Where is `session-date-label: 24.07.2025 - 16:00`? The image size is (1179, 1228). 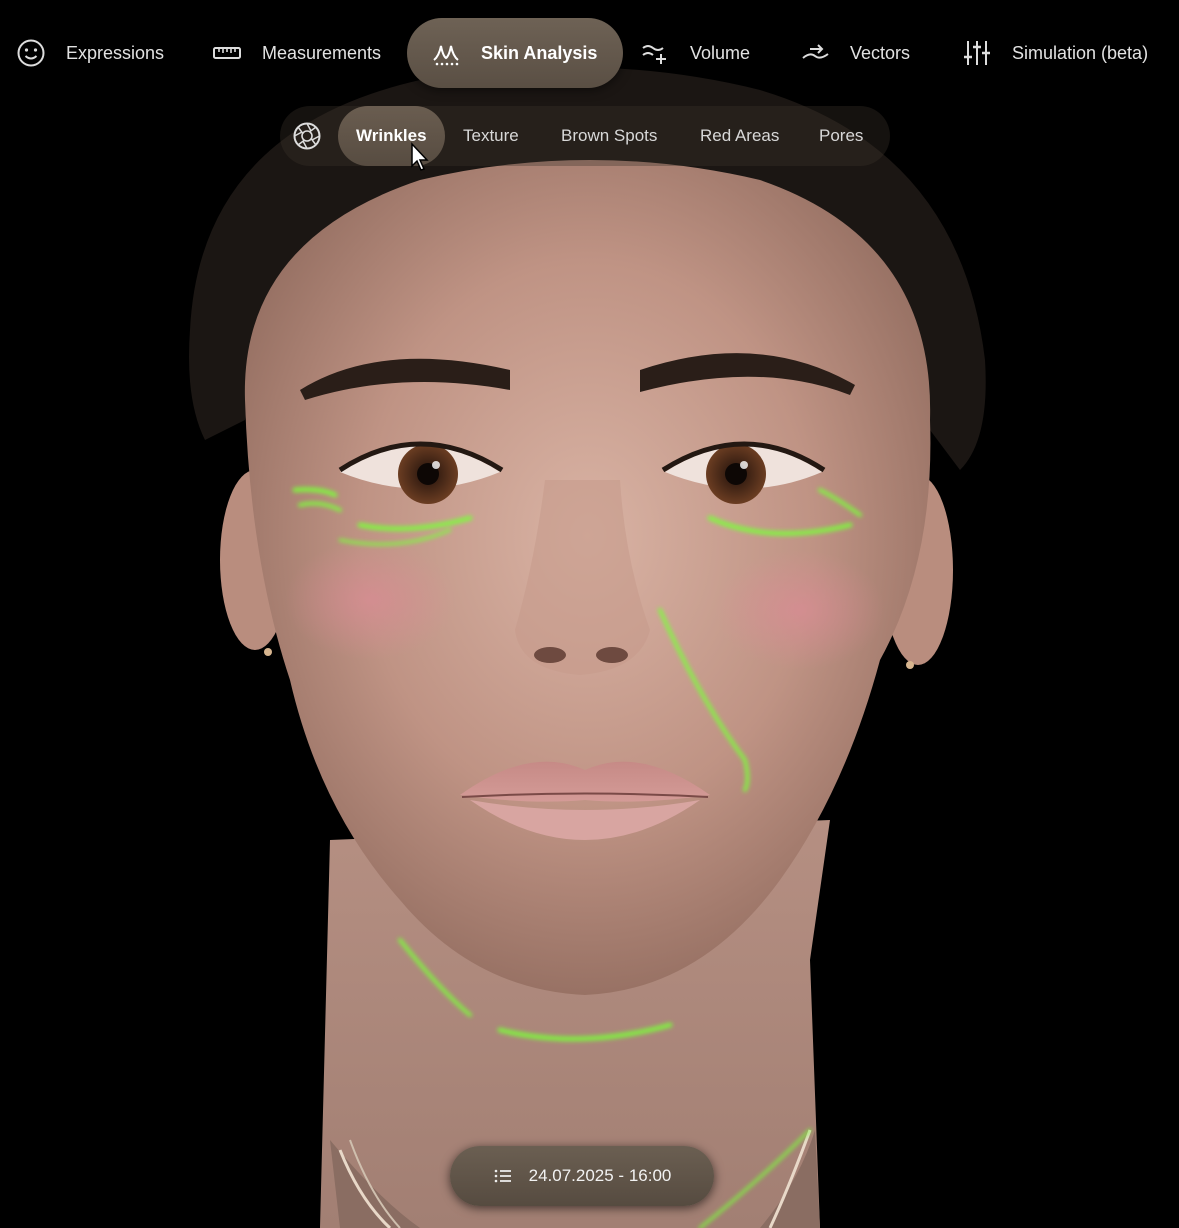 session-date-label: 24.07.2025 - 16:00 is located at coordinates (600, 1175).